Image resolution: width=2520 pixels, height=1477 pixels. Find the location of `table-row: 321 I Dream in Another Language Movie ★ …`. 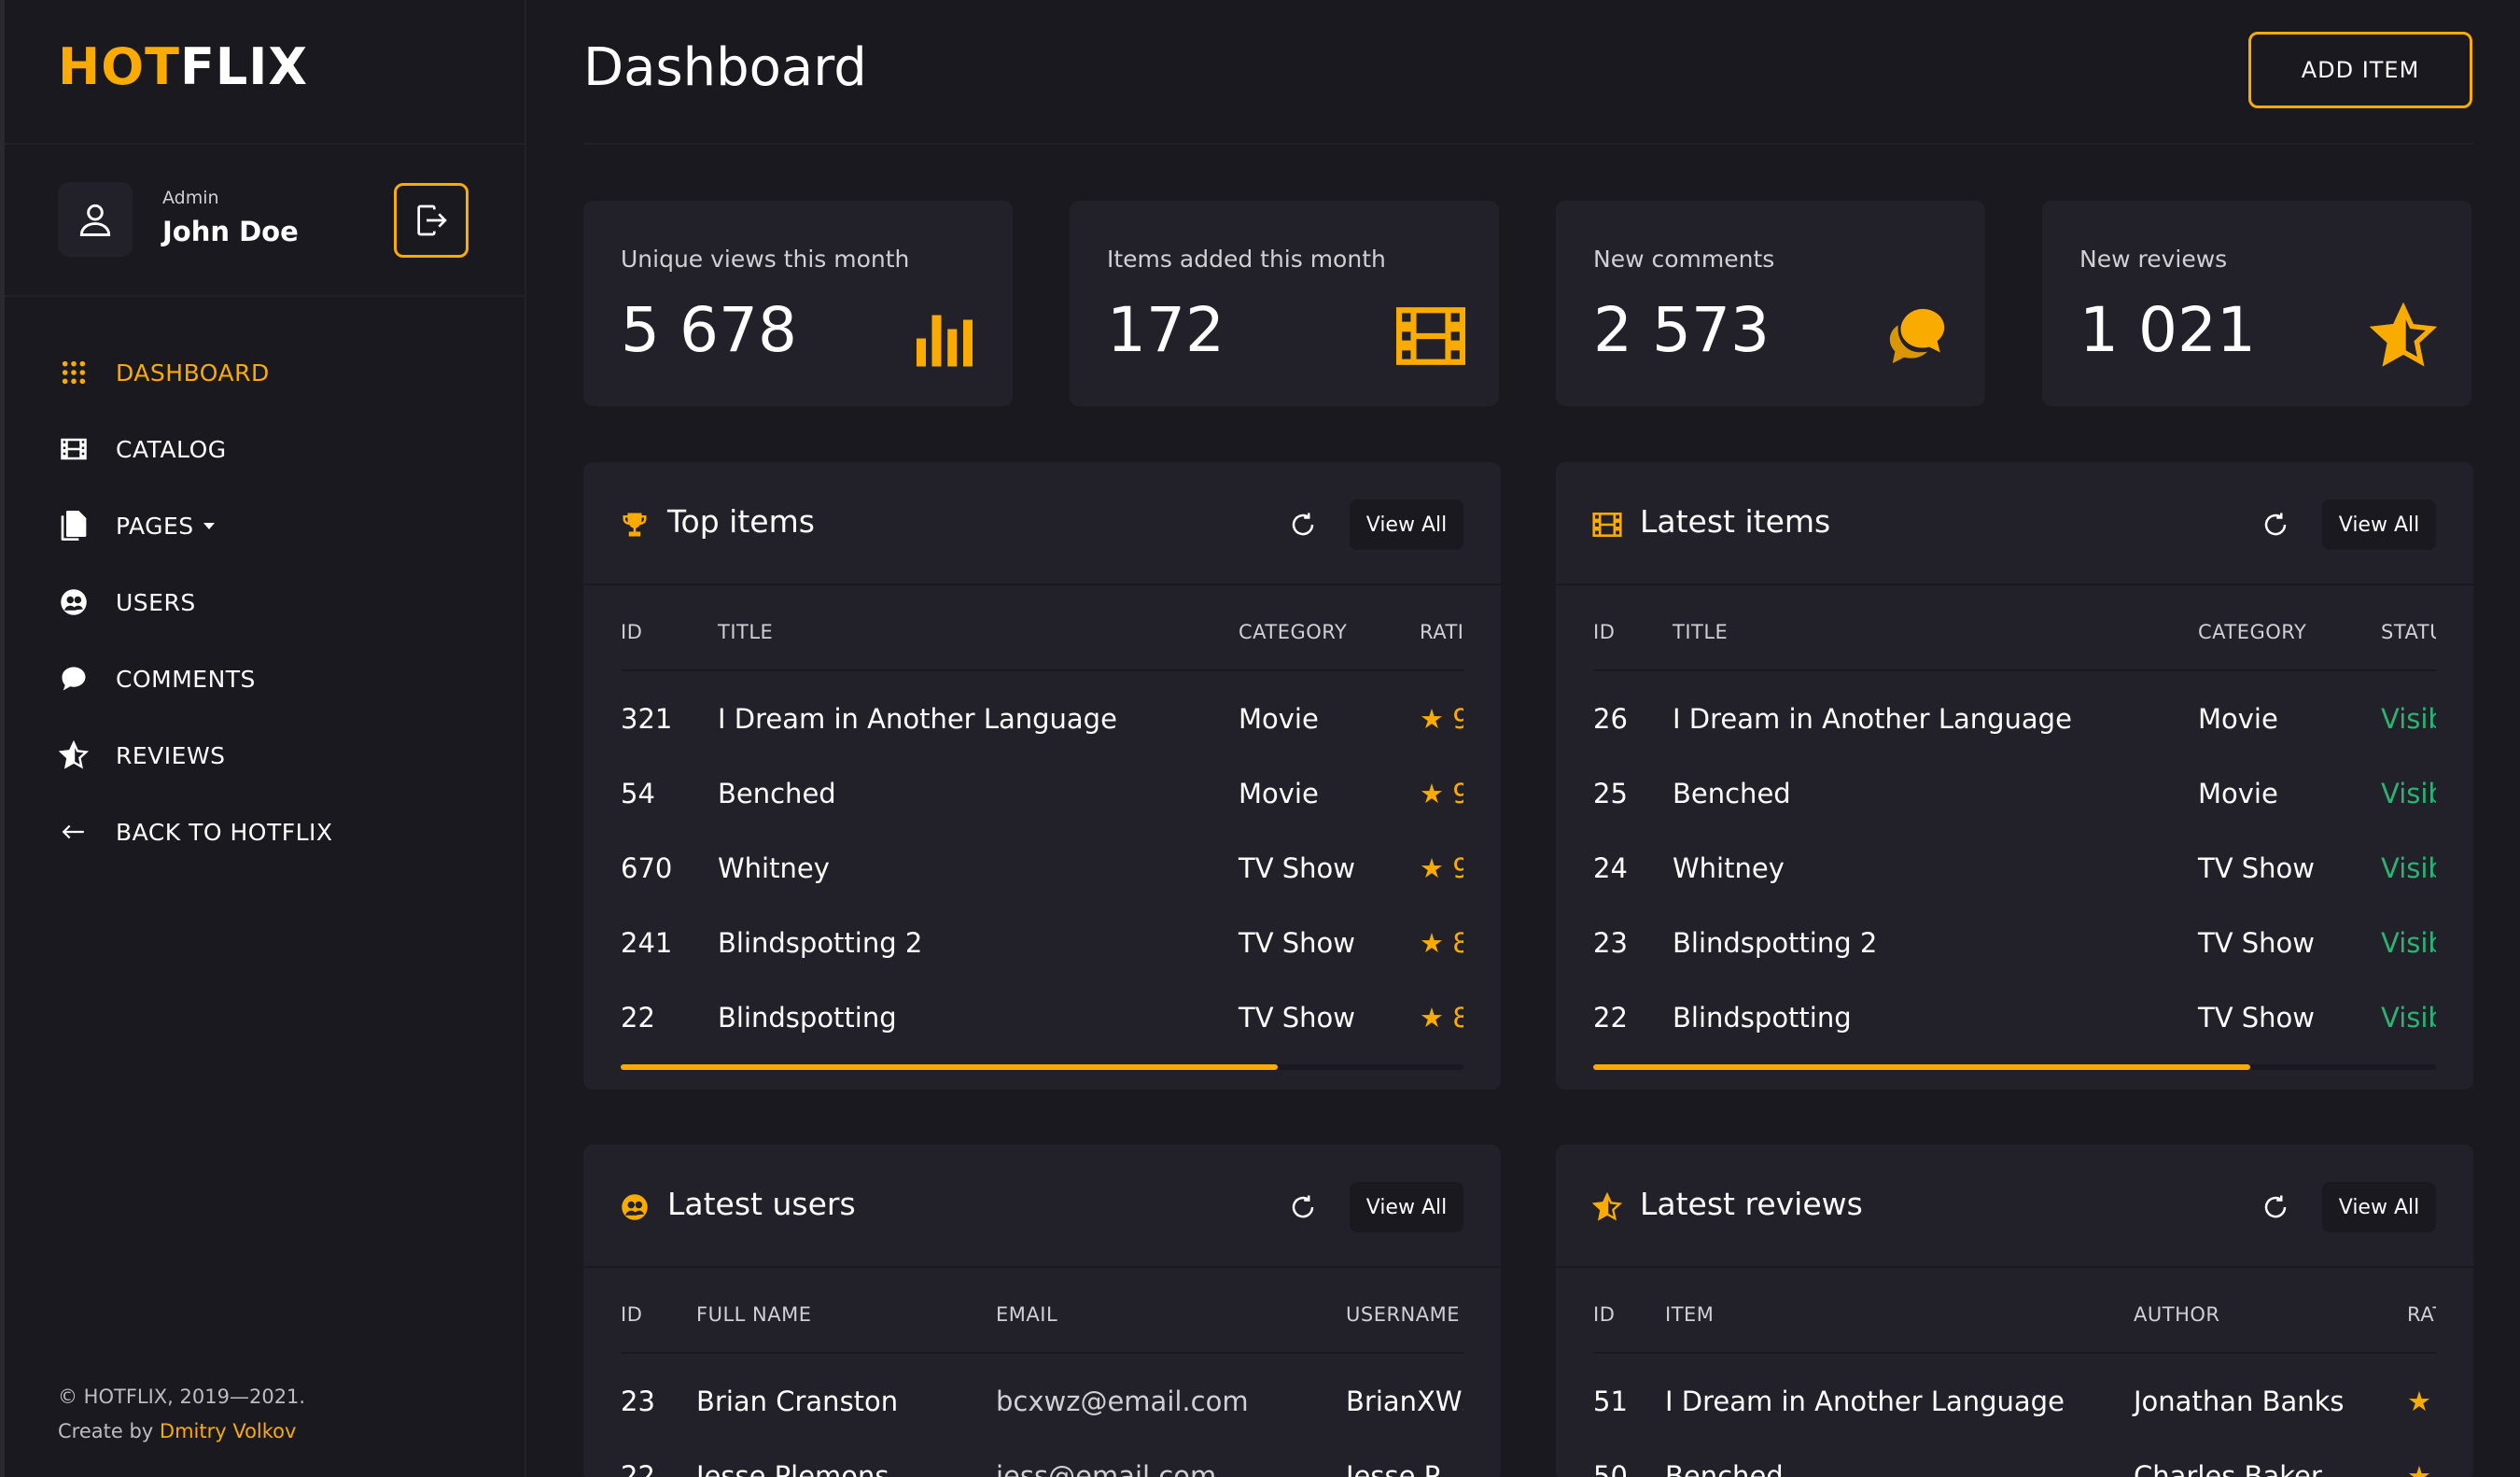

table-row: 321 I Dream in Another Language Movie ★ … is located at coordinates (1042, 721).